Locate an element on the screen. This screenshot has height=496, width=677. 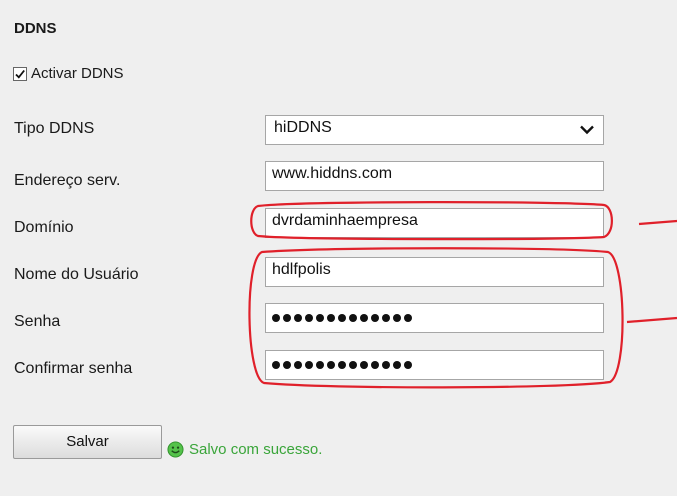
enable-ddns-checkbox is located at coordinates (20, 73).